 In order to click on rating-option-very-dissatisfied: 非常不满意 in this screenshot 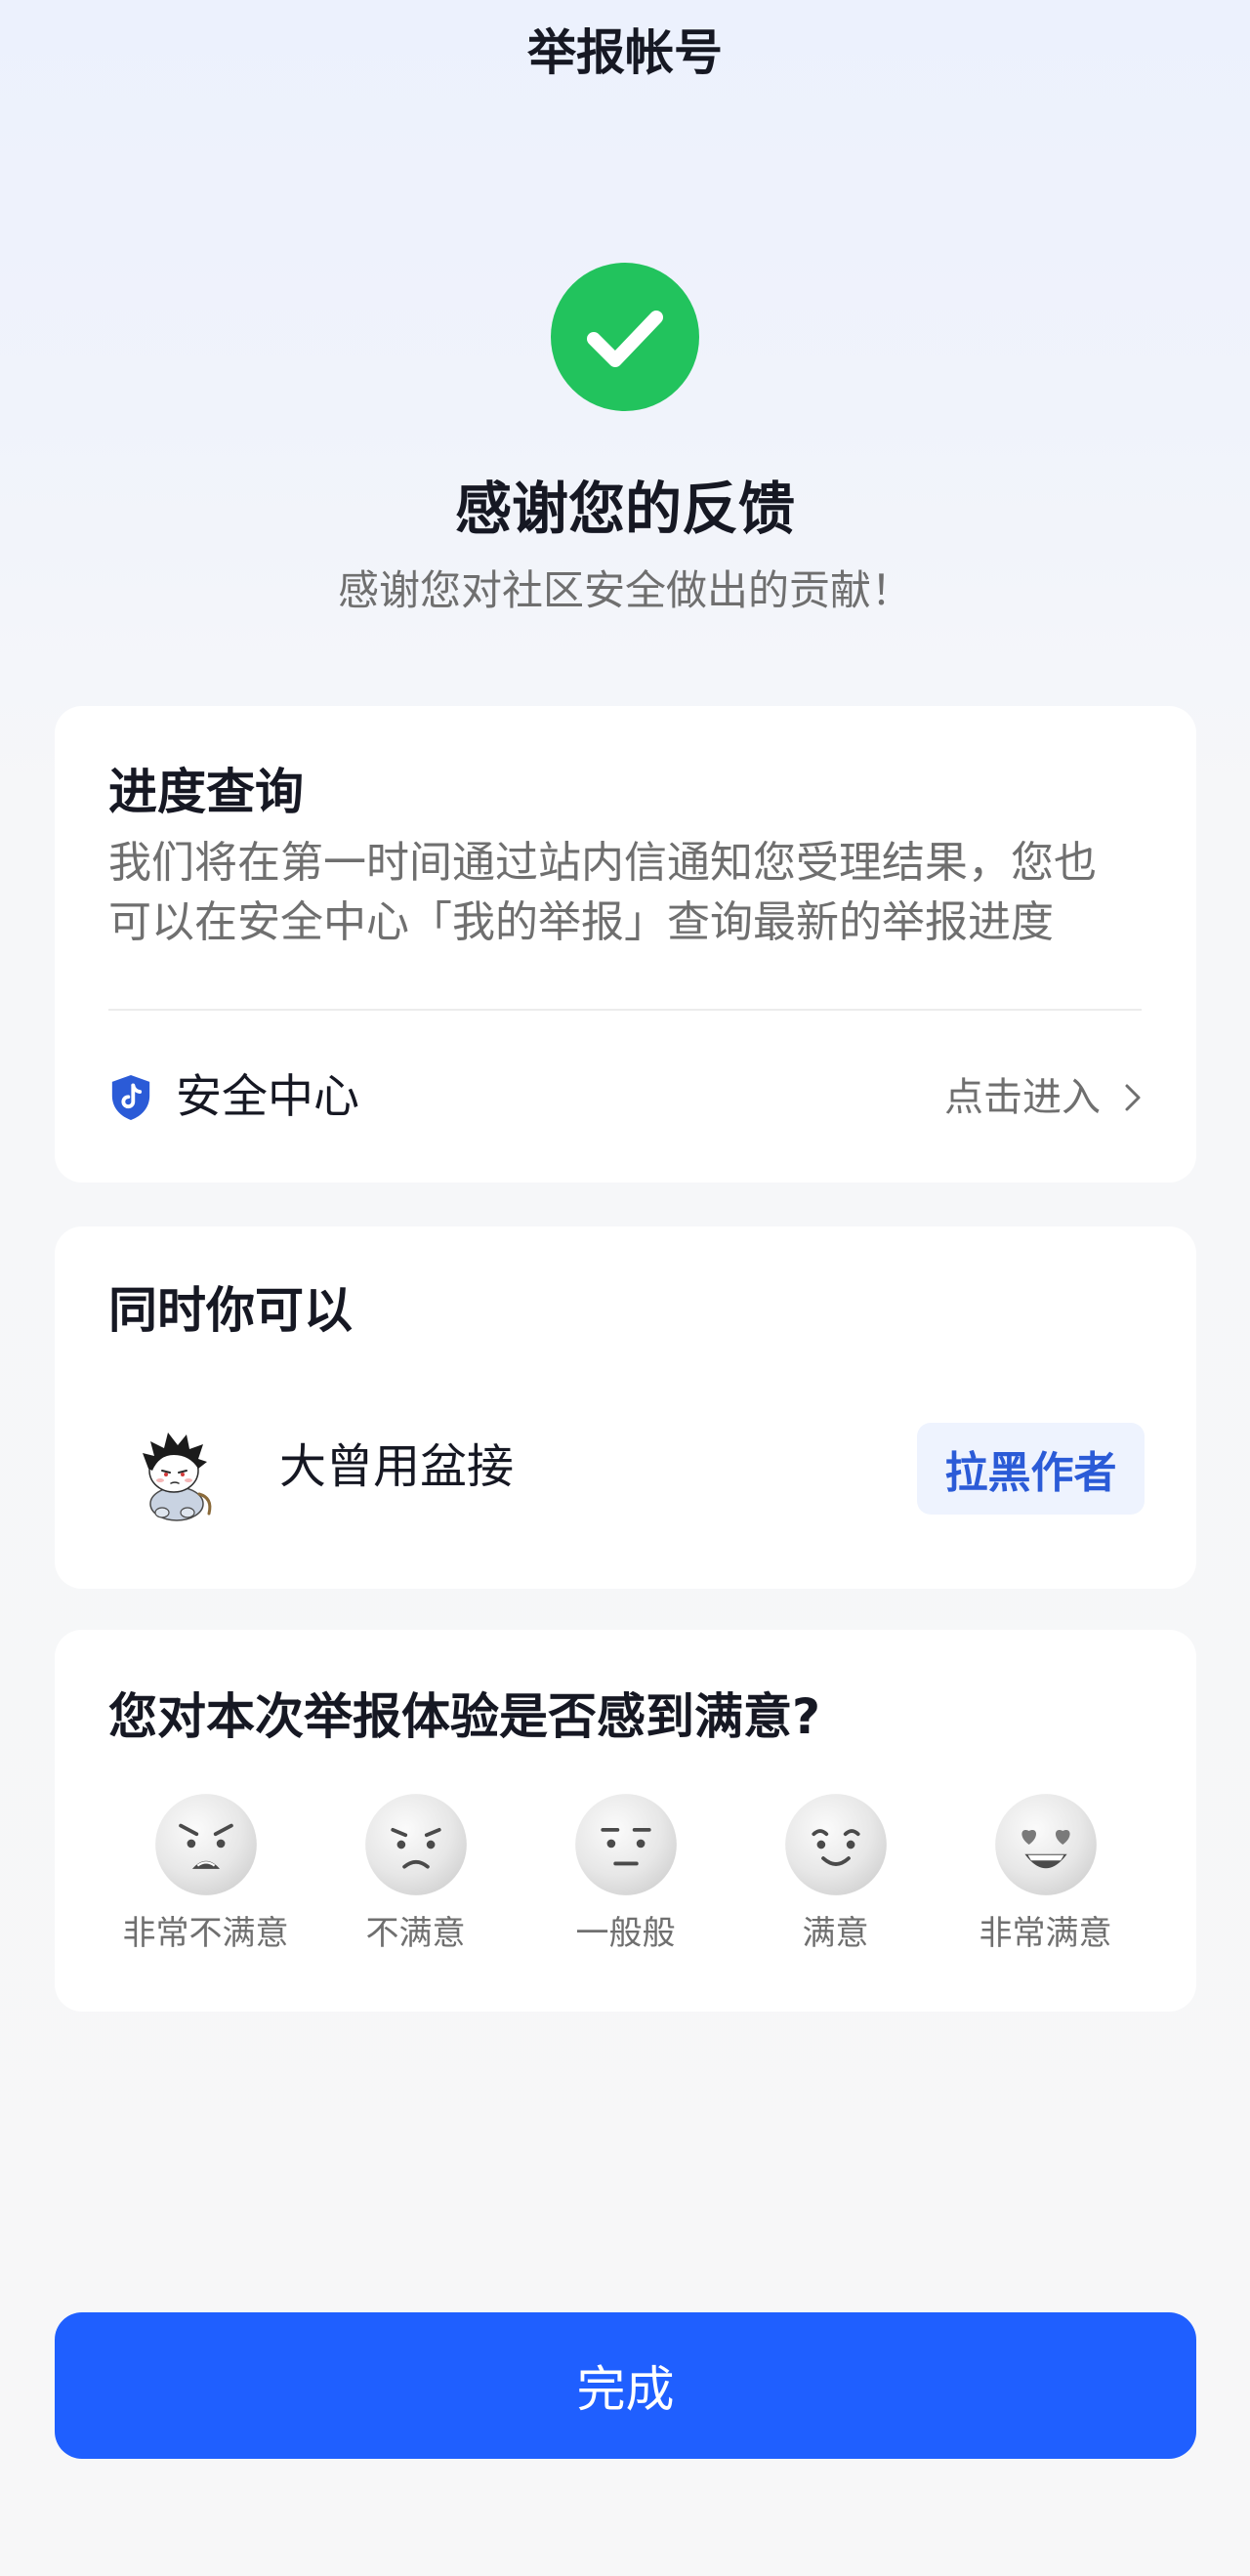, I will do `click(206, 1873)`.